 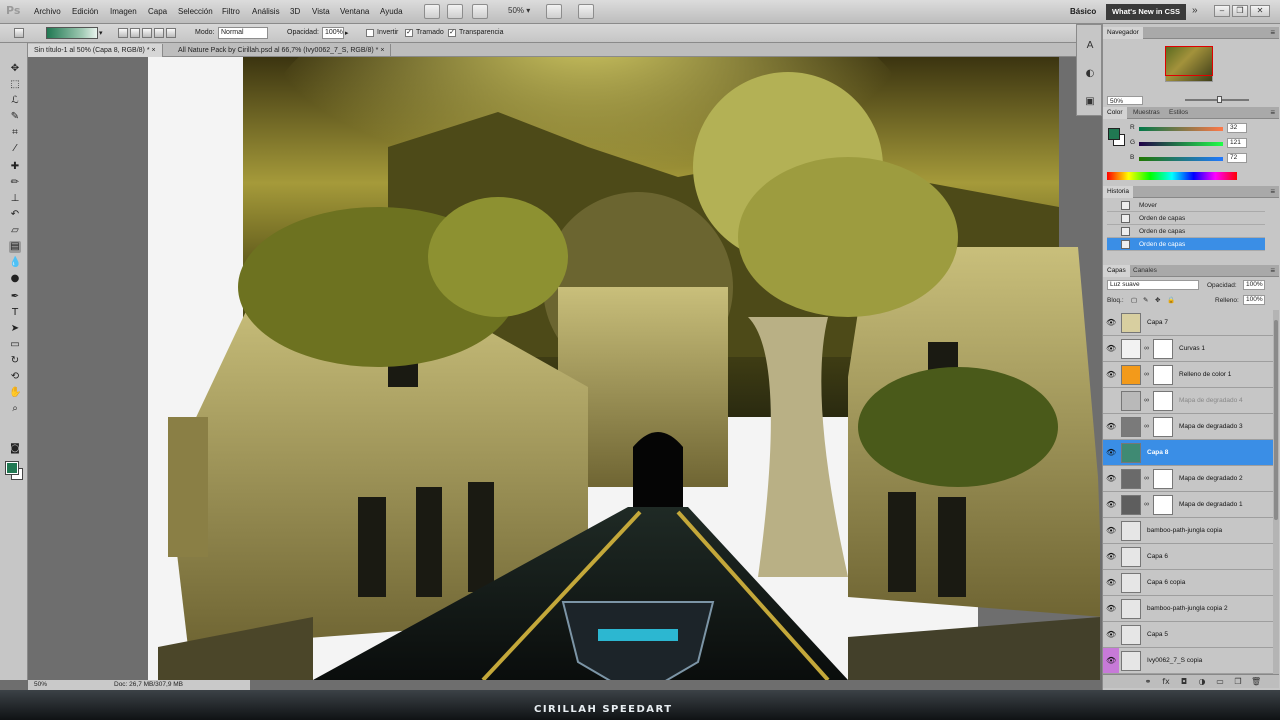 I want to click on tool-preset-icon, so click(x=19, y=33).